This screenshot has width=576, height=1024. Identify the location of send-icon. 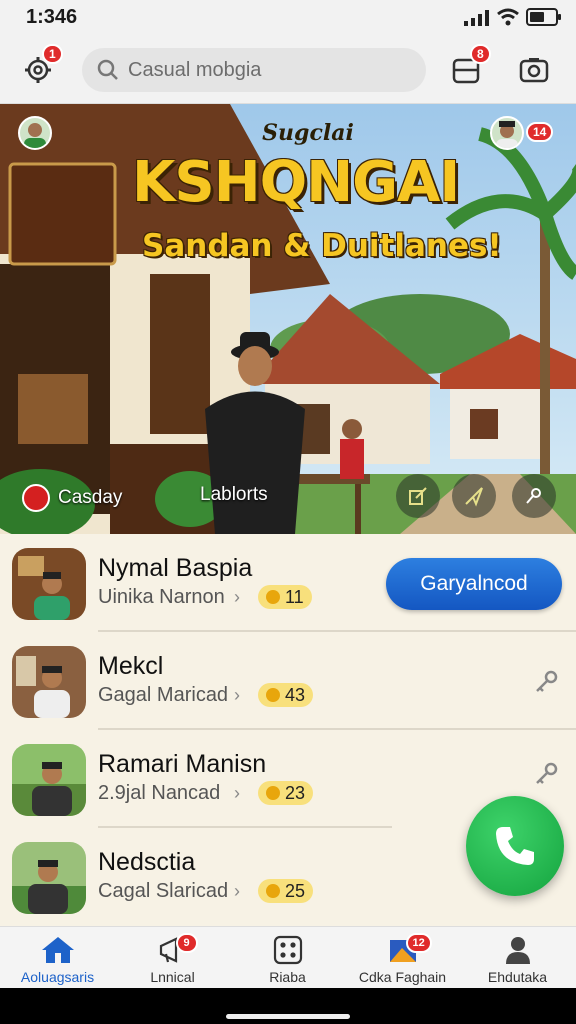
(474, 497).